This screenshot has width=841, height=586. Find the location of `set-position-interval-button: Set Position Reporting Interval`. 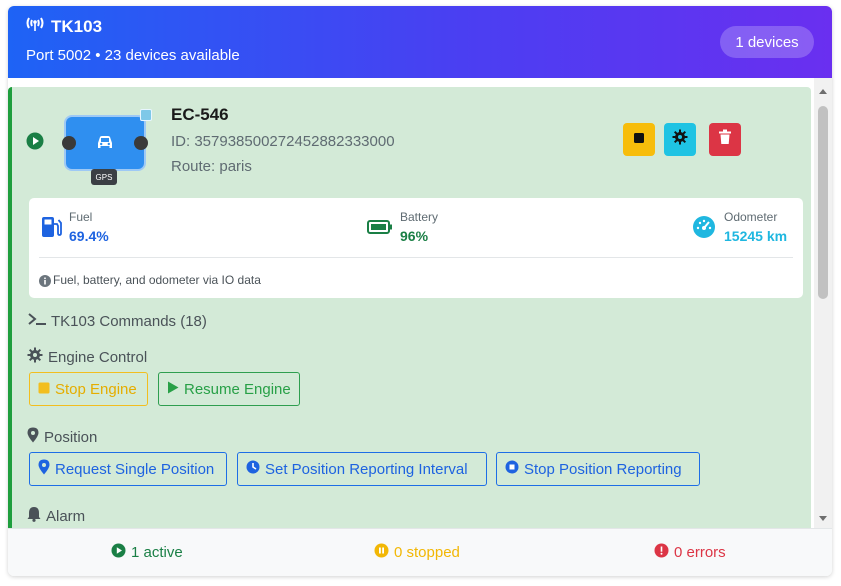

set-position-interval-button: Set Position Reporting Interval is located at coordinates (362, 469).